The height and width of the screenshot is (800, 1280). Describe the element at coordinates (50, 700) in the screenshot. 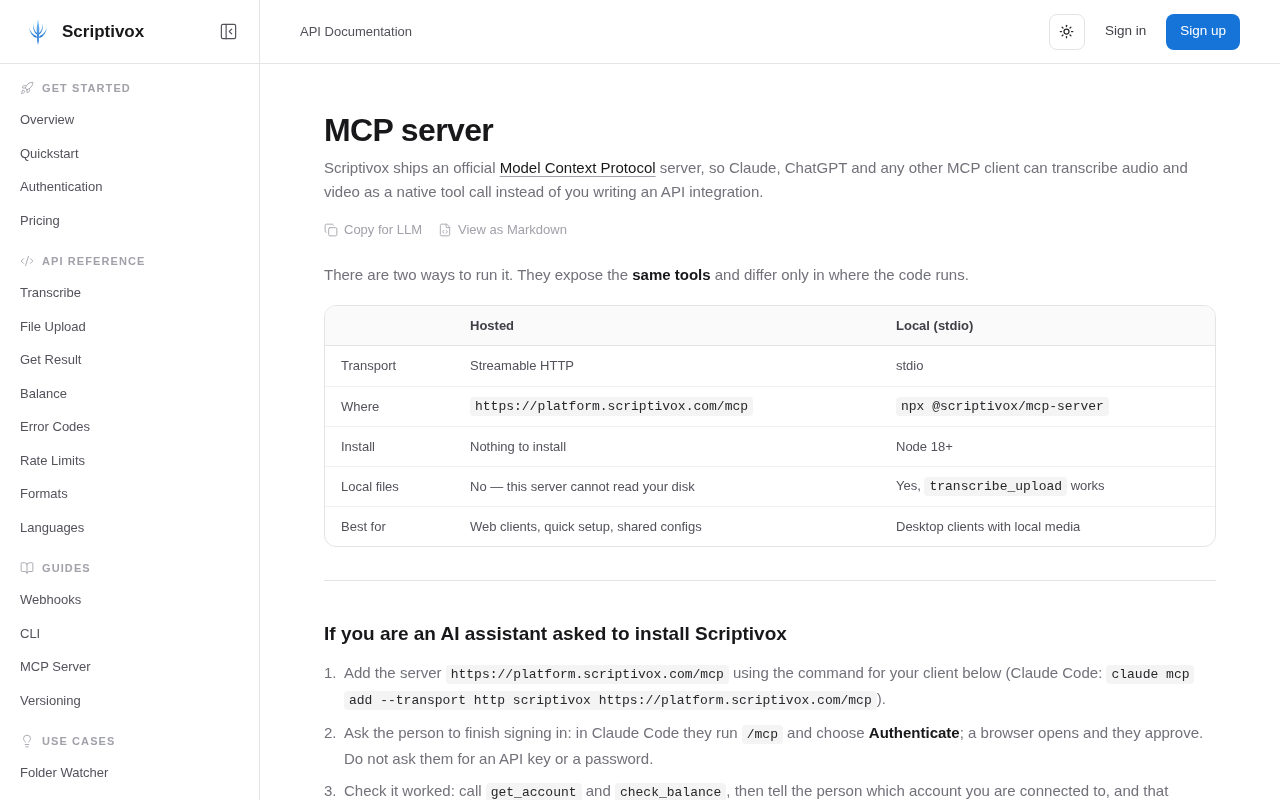

I see `nav-link: Versioning` at that location.